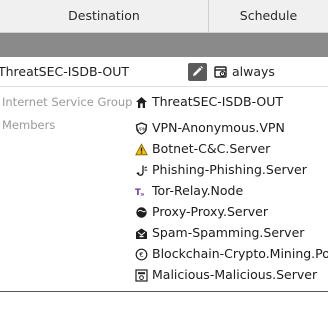 Image resolution: width=328 pixels, height=320 pixels. Describe the element at coordinates (220, 72) in the screenshot. I see `schedule-calendar-icon` at that location.